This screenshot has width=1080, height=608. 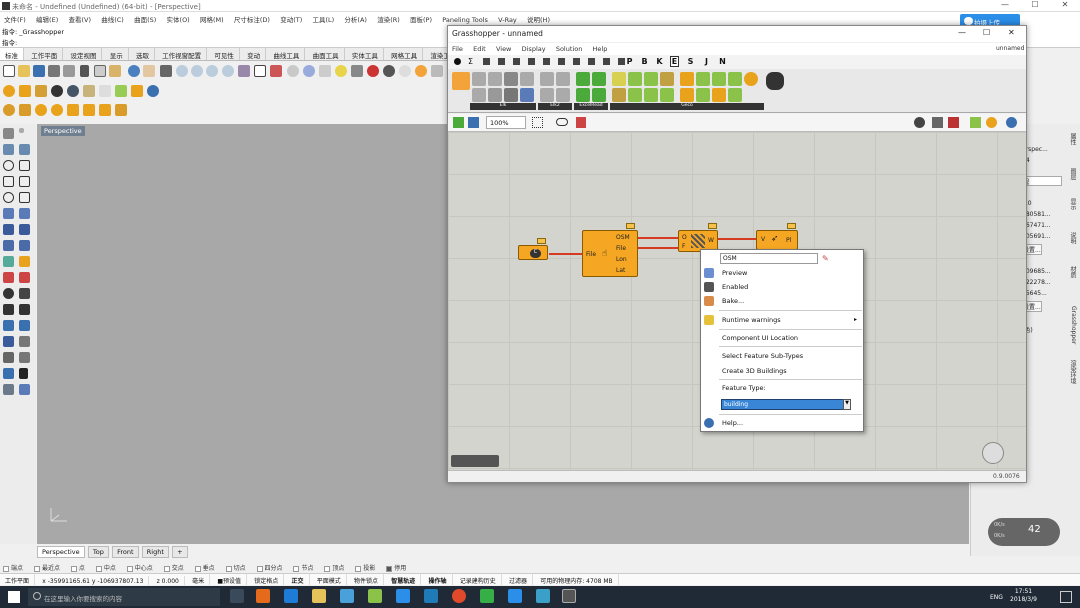 What do you see at coordinates (1072, 204) in the screenshot?
I see `side-tab-display: 显示` at bounding box center [1072, 204].